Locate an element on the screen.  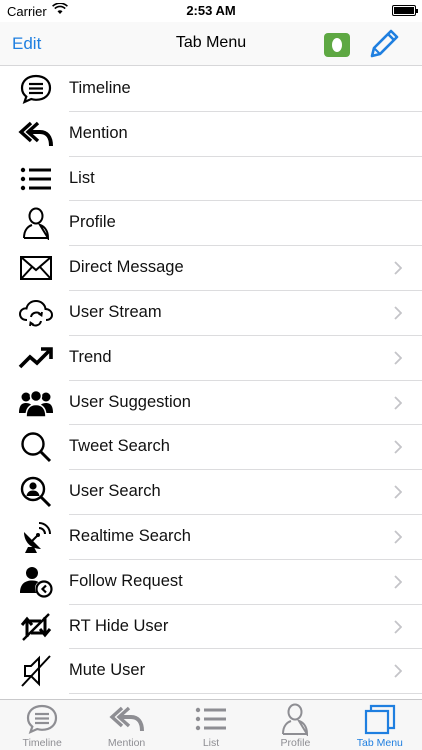
menu-item-direct-message: Direct Message is located at coordinates (211, 268).